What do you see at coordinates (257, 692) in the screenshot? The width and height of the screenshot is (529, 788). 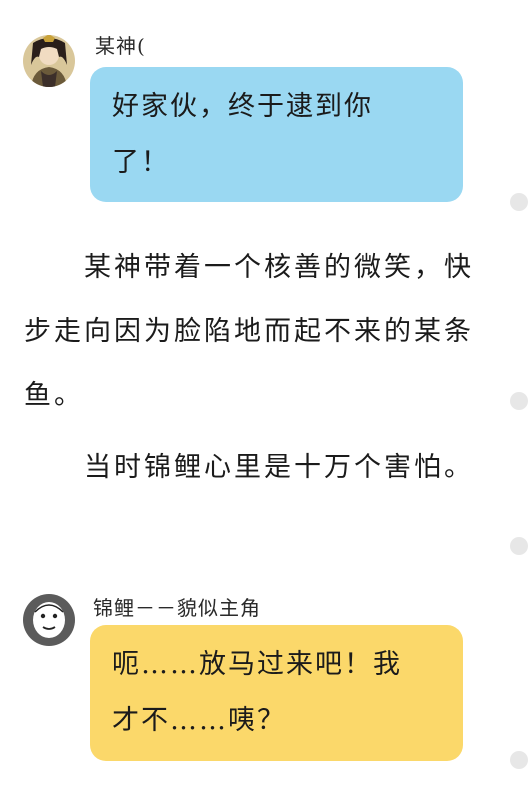 I see `message-text: 呃……放马过来吧！我才不……咦？` at bounding box center [257, 692].